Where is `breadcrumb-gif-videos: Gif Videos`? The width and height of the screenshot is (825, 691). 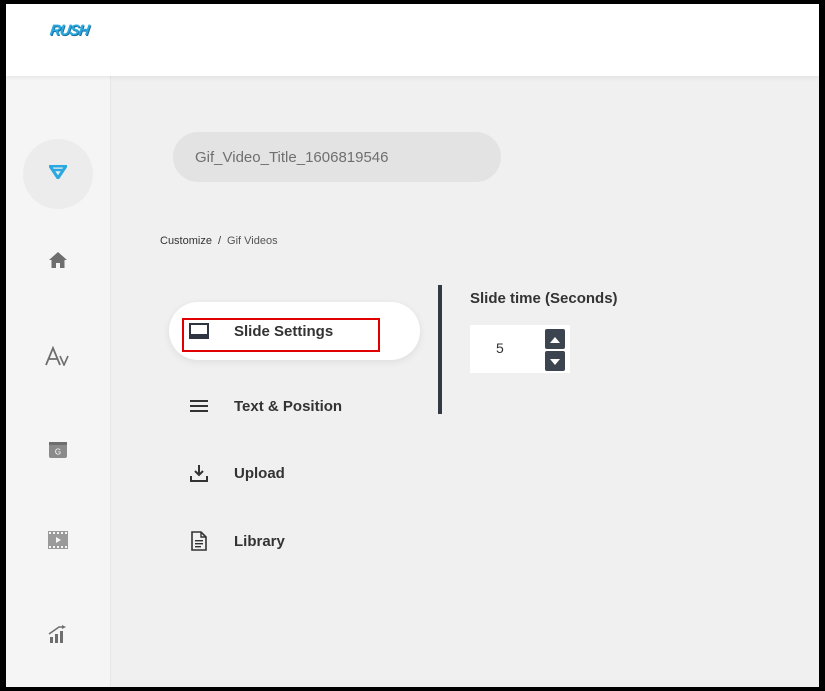 breadcrumb-gif-videos: Gif Videos is located at coordinates (252, 241).